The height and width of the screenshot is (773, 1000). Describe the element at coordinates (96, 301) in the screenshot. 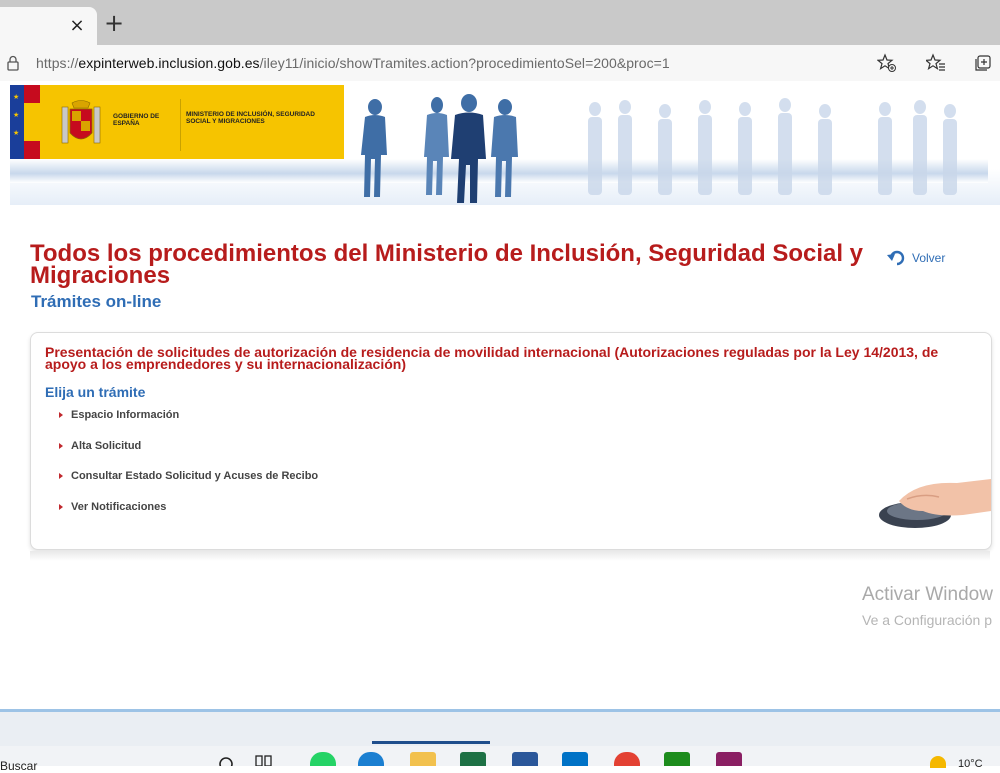

I see `page-subtitle: Trámites on-line` at that location.